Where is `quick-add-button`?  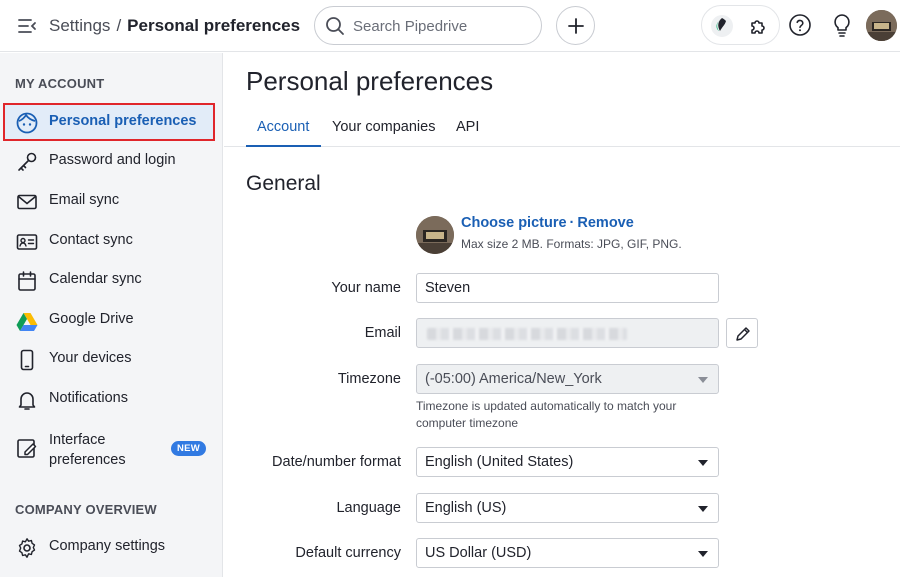
quick-add-button is located at coordinates (575, 25).